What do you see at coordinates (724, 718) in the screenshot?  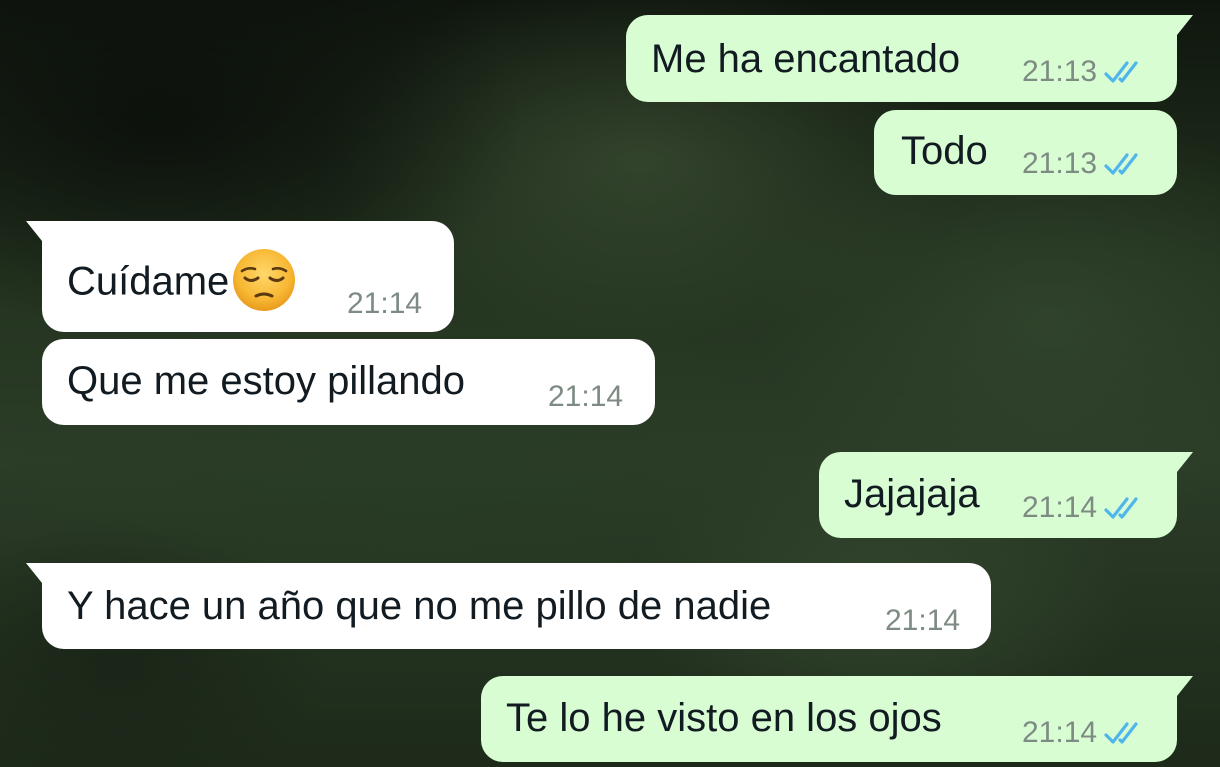 I see `message-text: Te lo he visto en los ojos` at bounding box center [724, 718].